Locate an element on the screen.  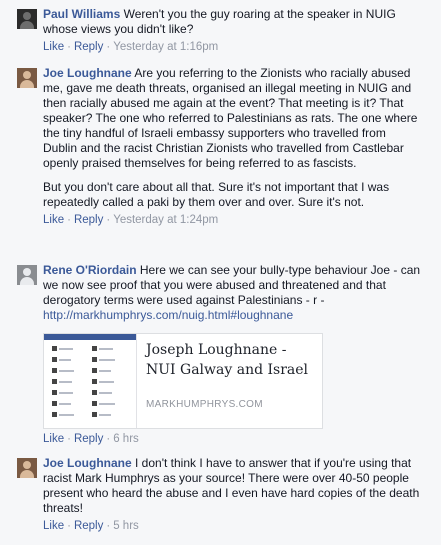
comment-timestamp: Yesterday at 1:24pm is located at coordinates (165, 220).